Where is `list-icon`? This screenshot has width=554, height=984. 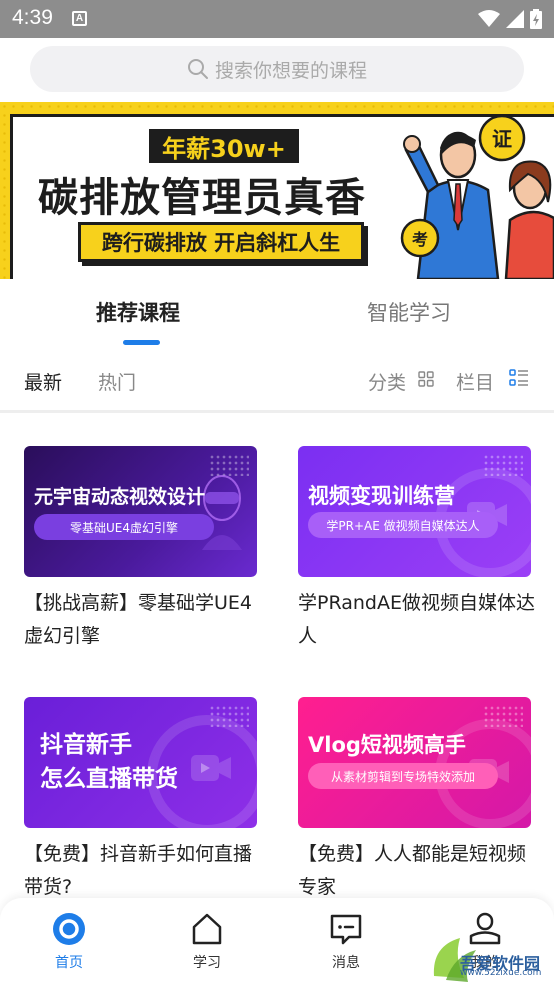 list-icon is located at coordinates (519, 378).